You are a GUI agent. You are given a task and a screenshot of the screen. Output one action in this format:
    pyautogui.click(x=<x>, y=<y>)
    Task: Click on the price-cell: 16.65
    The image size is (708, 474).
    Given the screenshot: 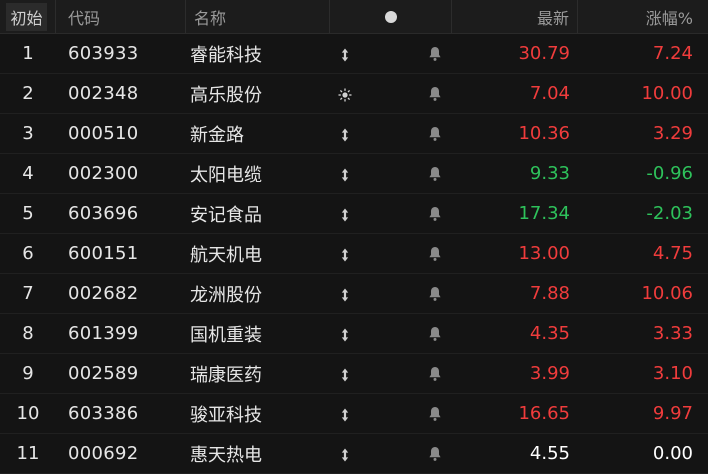 What is the action you would take?
    pyautogui.click(x=515, y=413)
    